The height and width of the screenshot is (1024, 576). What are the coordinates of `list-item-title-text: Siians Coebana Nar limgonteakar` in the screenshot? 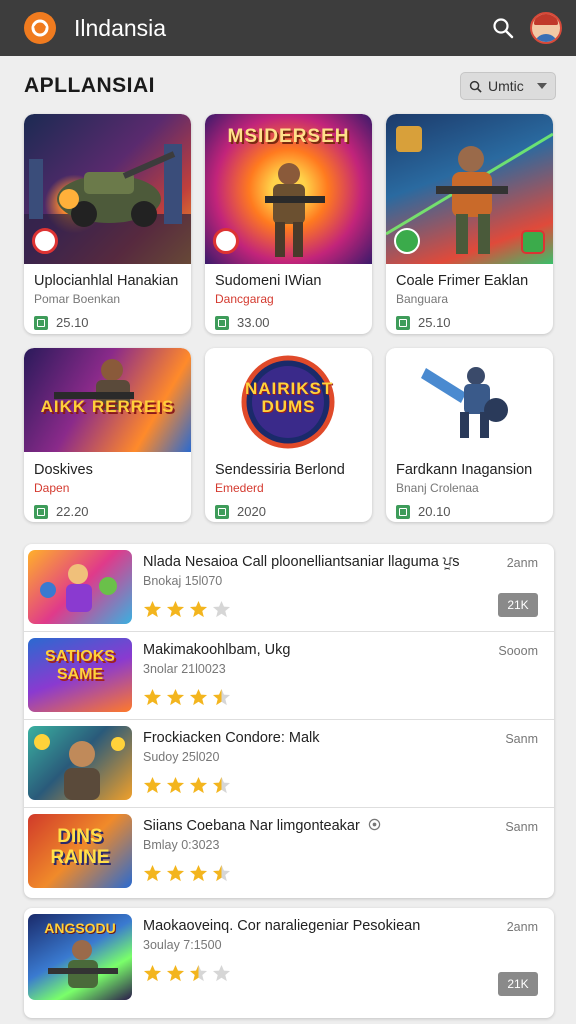 It's located at (251, 826).